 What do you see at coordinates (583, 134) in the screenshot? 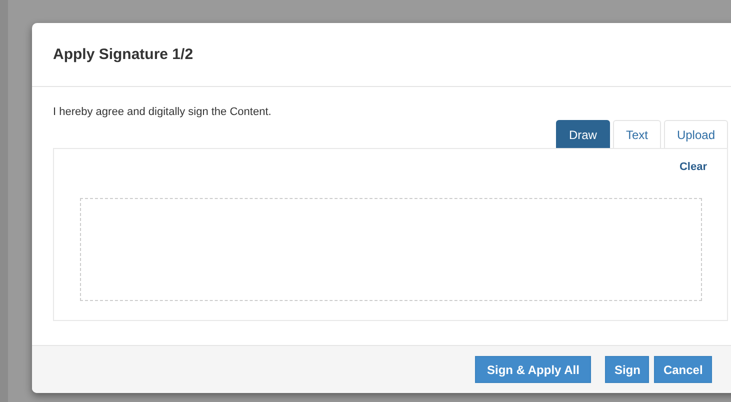
I see `signature-tab: Draw` at bounding box center [583, 134].